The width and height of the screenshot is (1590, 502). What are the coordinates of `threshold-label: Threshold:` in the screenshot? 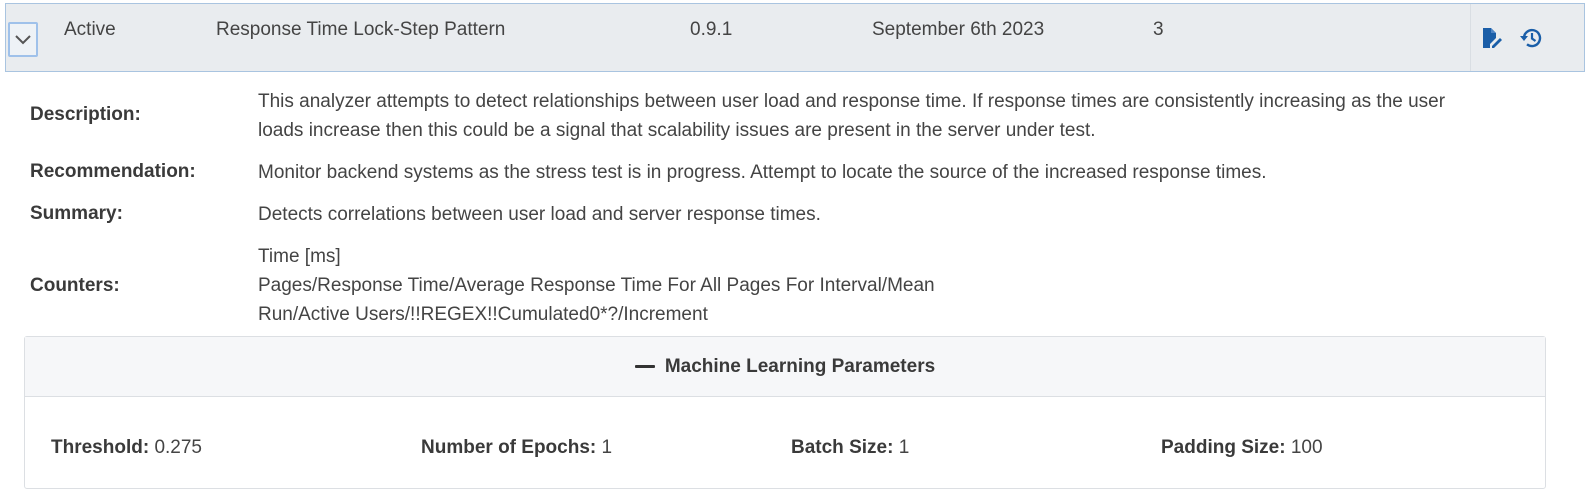 It's located at (100, 447).